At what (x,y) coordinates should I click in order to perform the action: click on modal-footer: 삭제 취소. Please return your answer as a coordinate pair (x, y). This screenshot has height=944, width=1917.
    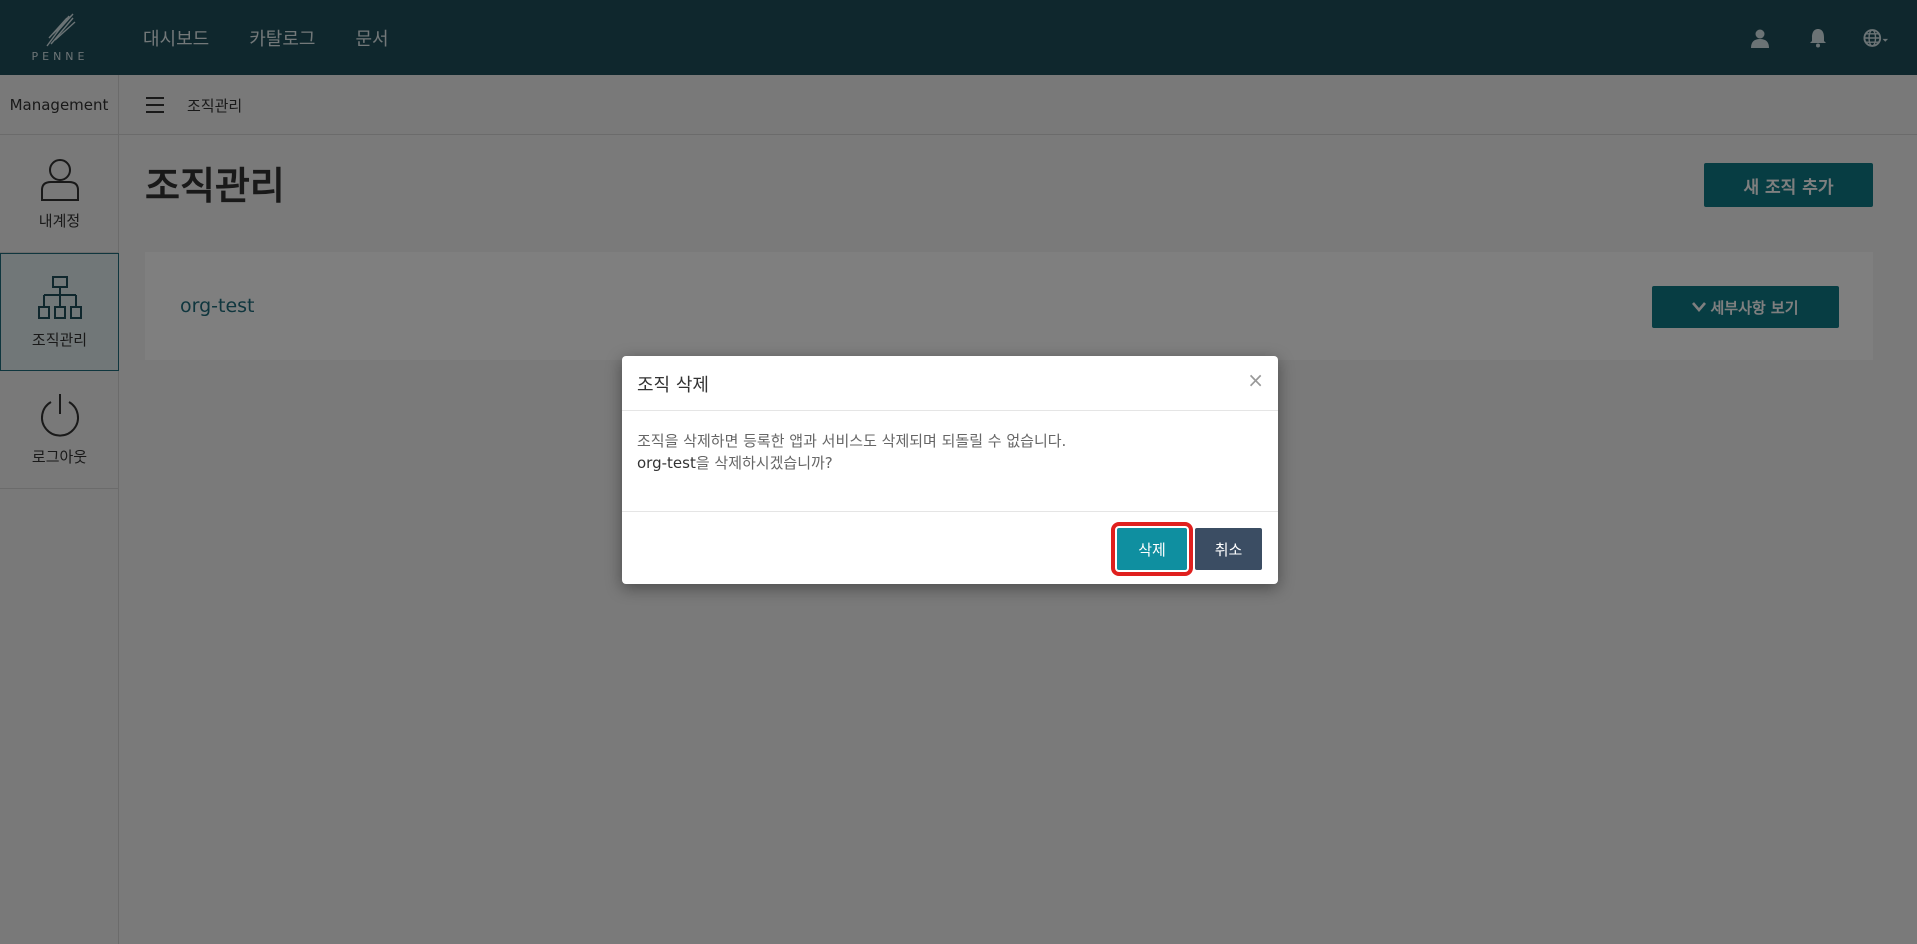
    Looking at the image, I should click on (950, 547).